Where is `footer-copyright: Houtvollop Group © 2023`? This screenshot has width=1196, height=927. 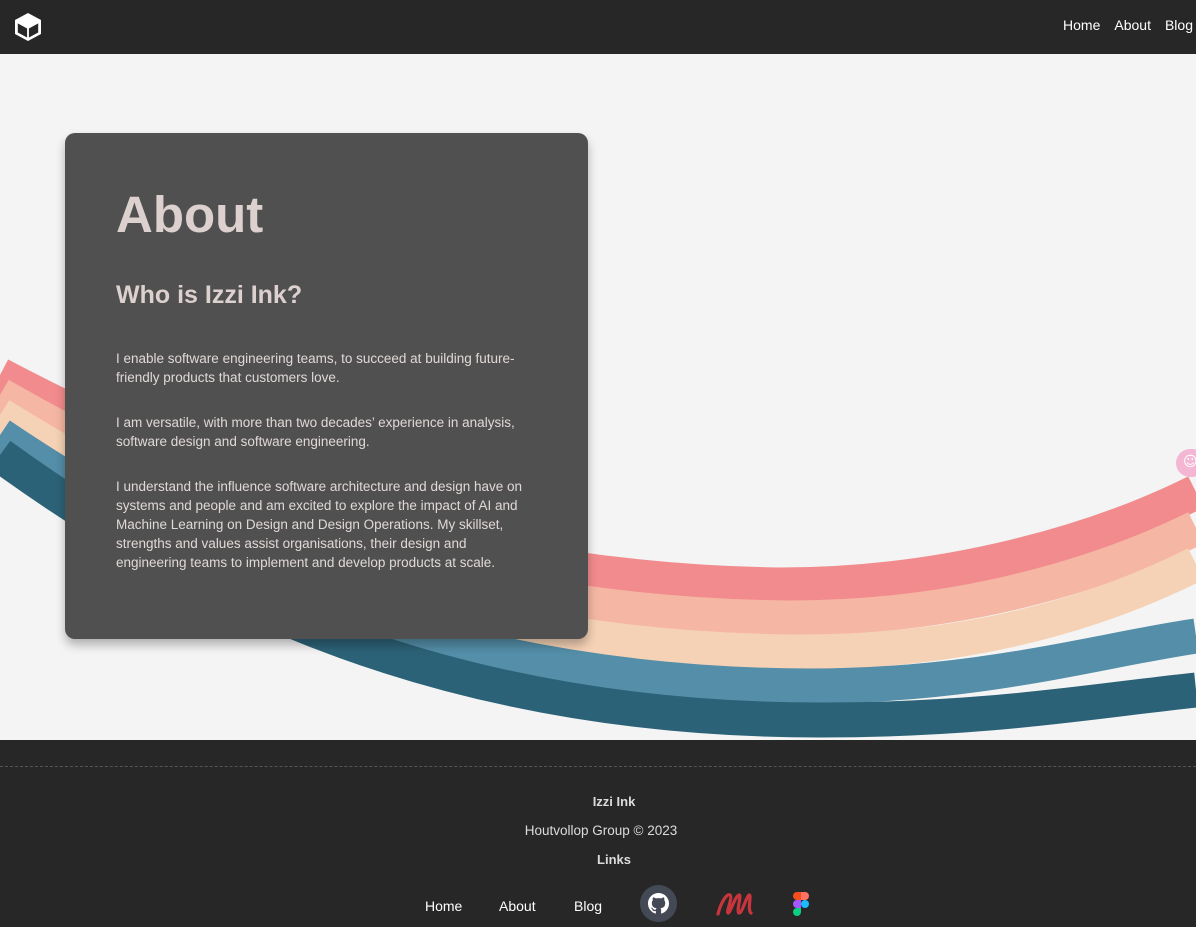 footer-copyright: Houtvollop Group © 2023 is located at coordinates (601, 830).